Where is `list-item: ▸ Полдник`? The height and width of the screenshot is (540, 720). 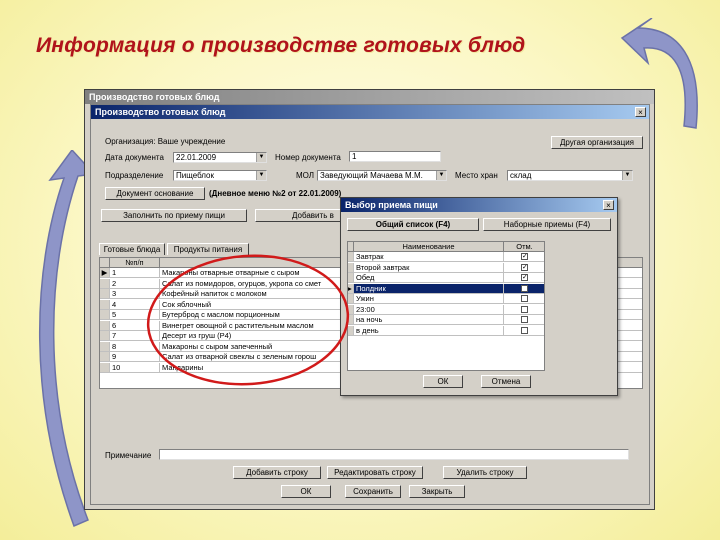 list-item: ▸ Полдник is located at coordinates (446, 288).